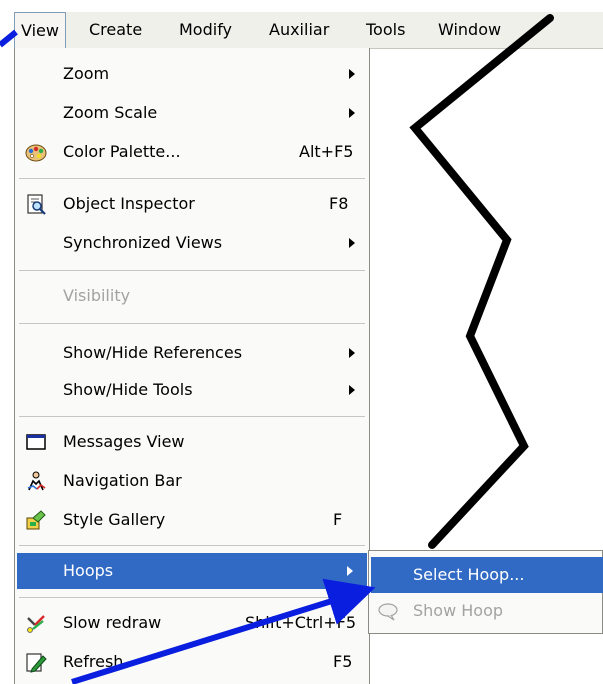  I want to click on menu-item-label: Navigation Bar, so click(122, 480).